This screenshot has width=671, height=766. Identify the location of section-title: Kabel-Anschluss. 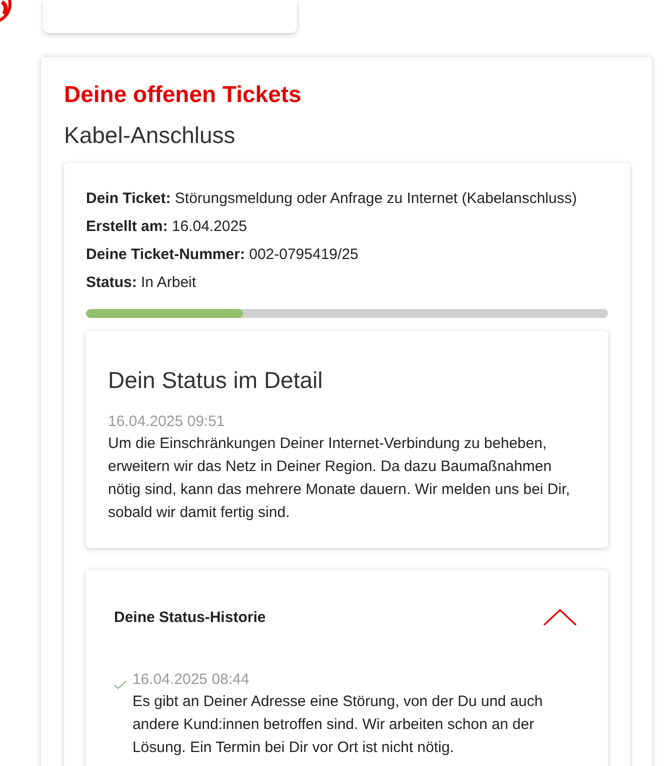
(150, 135).